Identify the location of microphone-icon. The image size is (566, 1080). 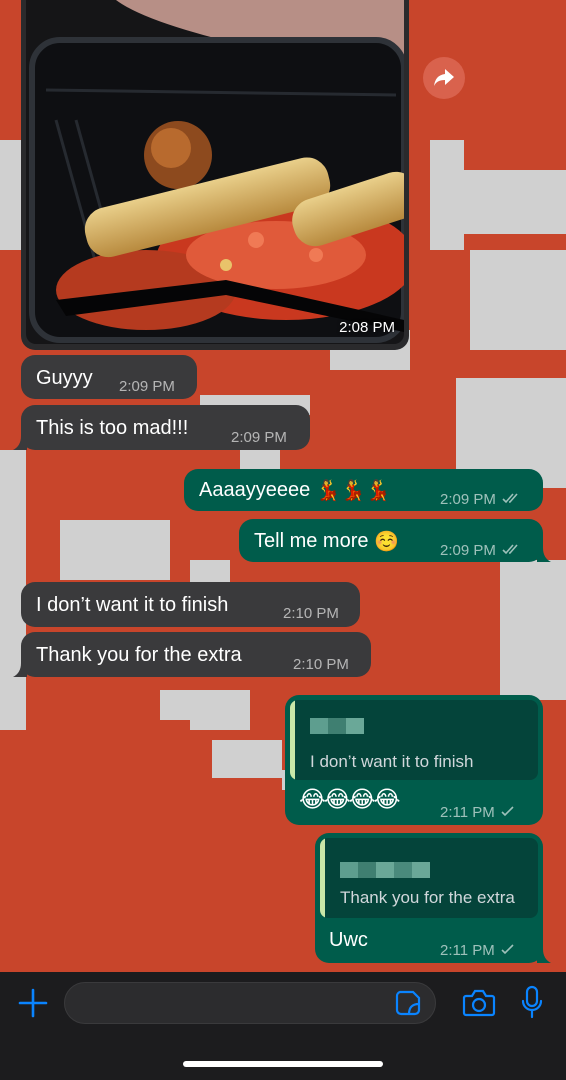
(532, 1002).